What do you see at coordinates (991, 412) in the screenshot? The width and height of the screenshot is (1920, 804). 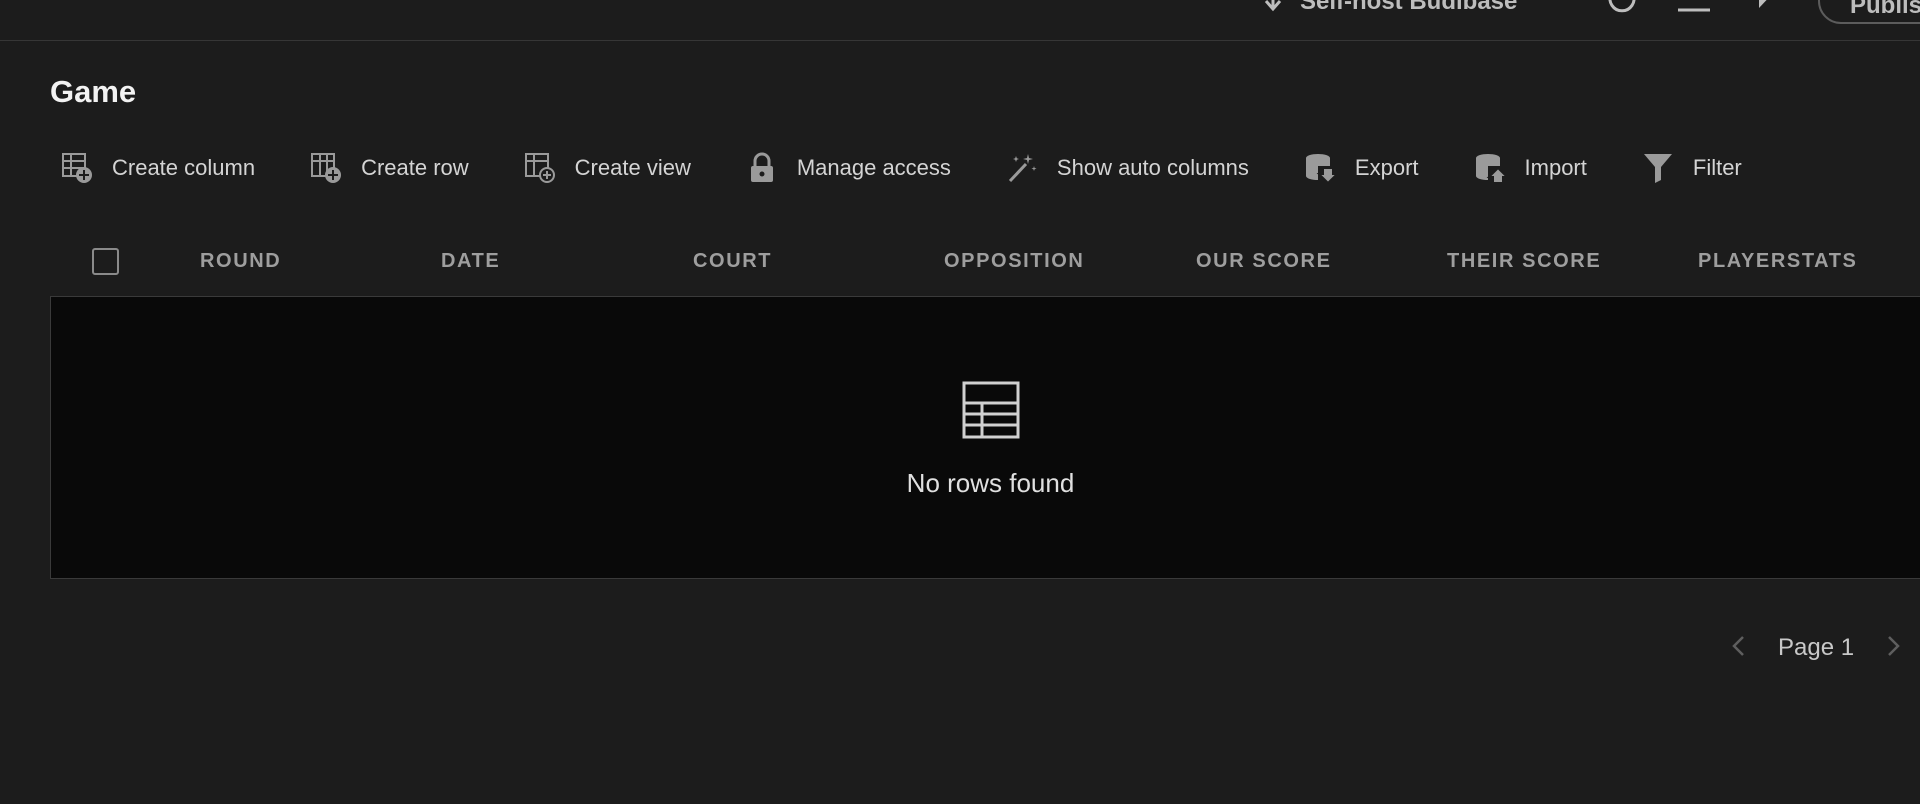 I see `table-icon` at bounding box center [991, 412].